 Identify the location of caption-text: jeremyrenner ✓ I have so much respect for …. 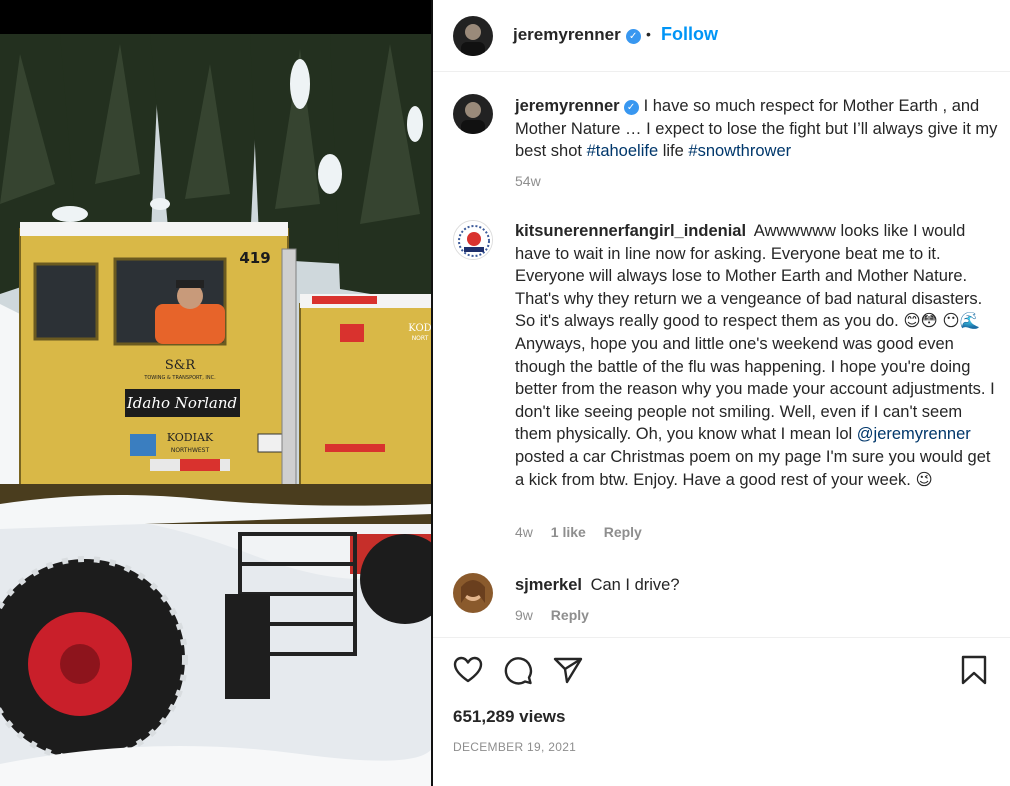
(756, 129).